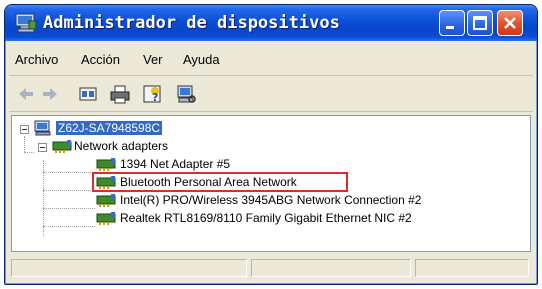 The height and width of the screenshot is (289, 542). I want to click on back-arrow-icon, so click(26, 94).